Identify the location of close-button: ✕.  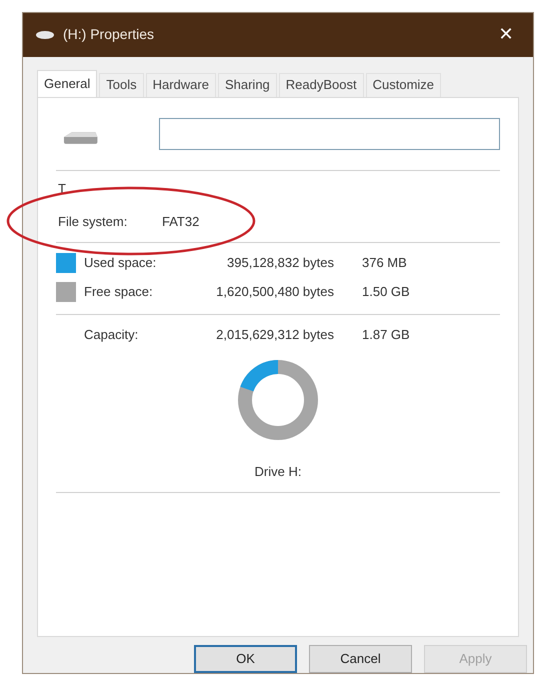
(506, 34).